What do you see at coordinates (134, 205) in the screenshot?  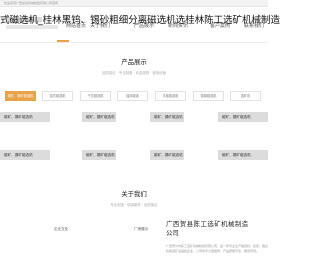 I see `about-section-subtitle: 专业制造 · 精诚服务 · 品质保证` at bounding box center [134, 205].